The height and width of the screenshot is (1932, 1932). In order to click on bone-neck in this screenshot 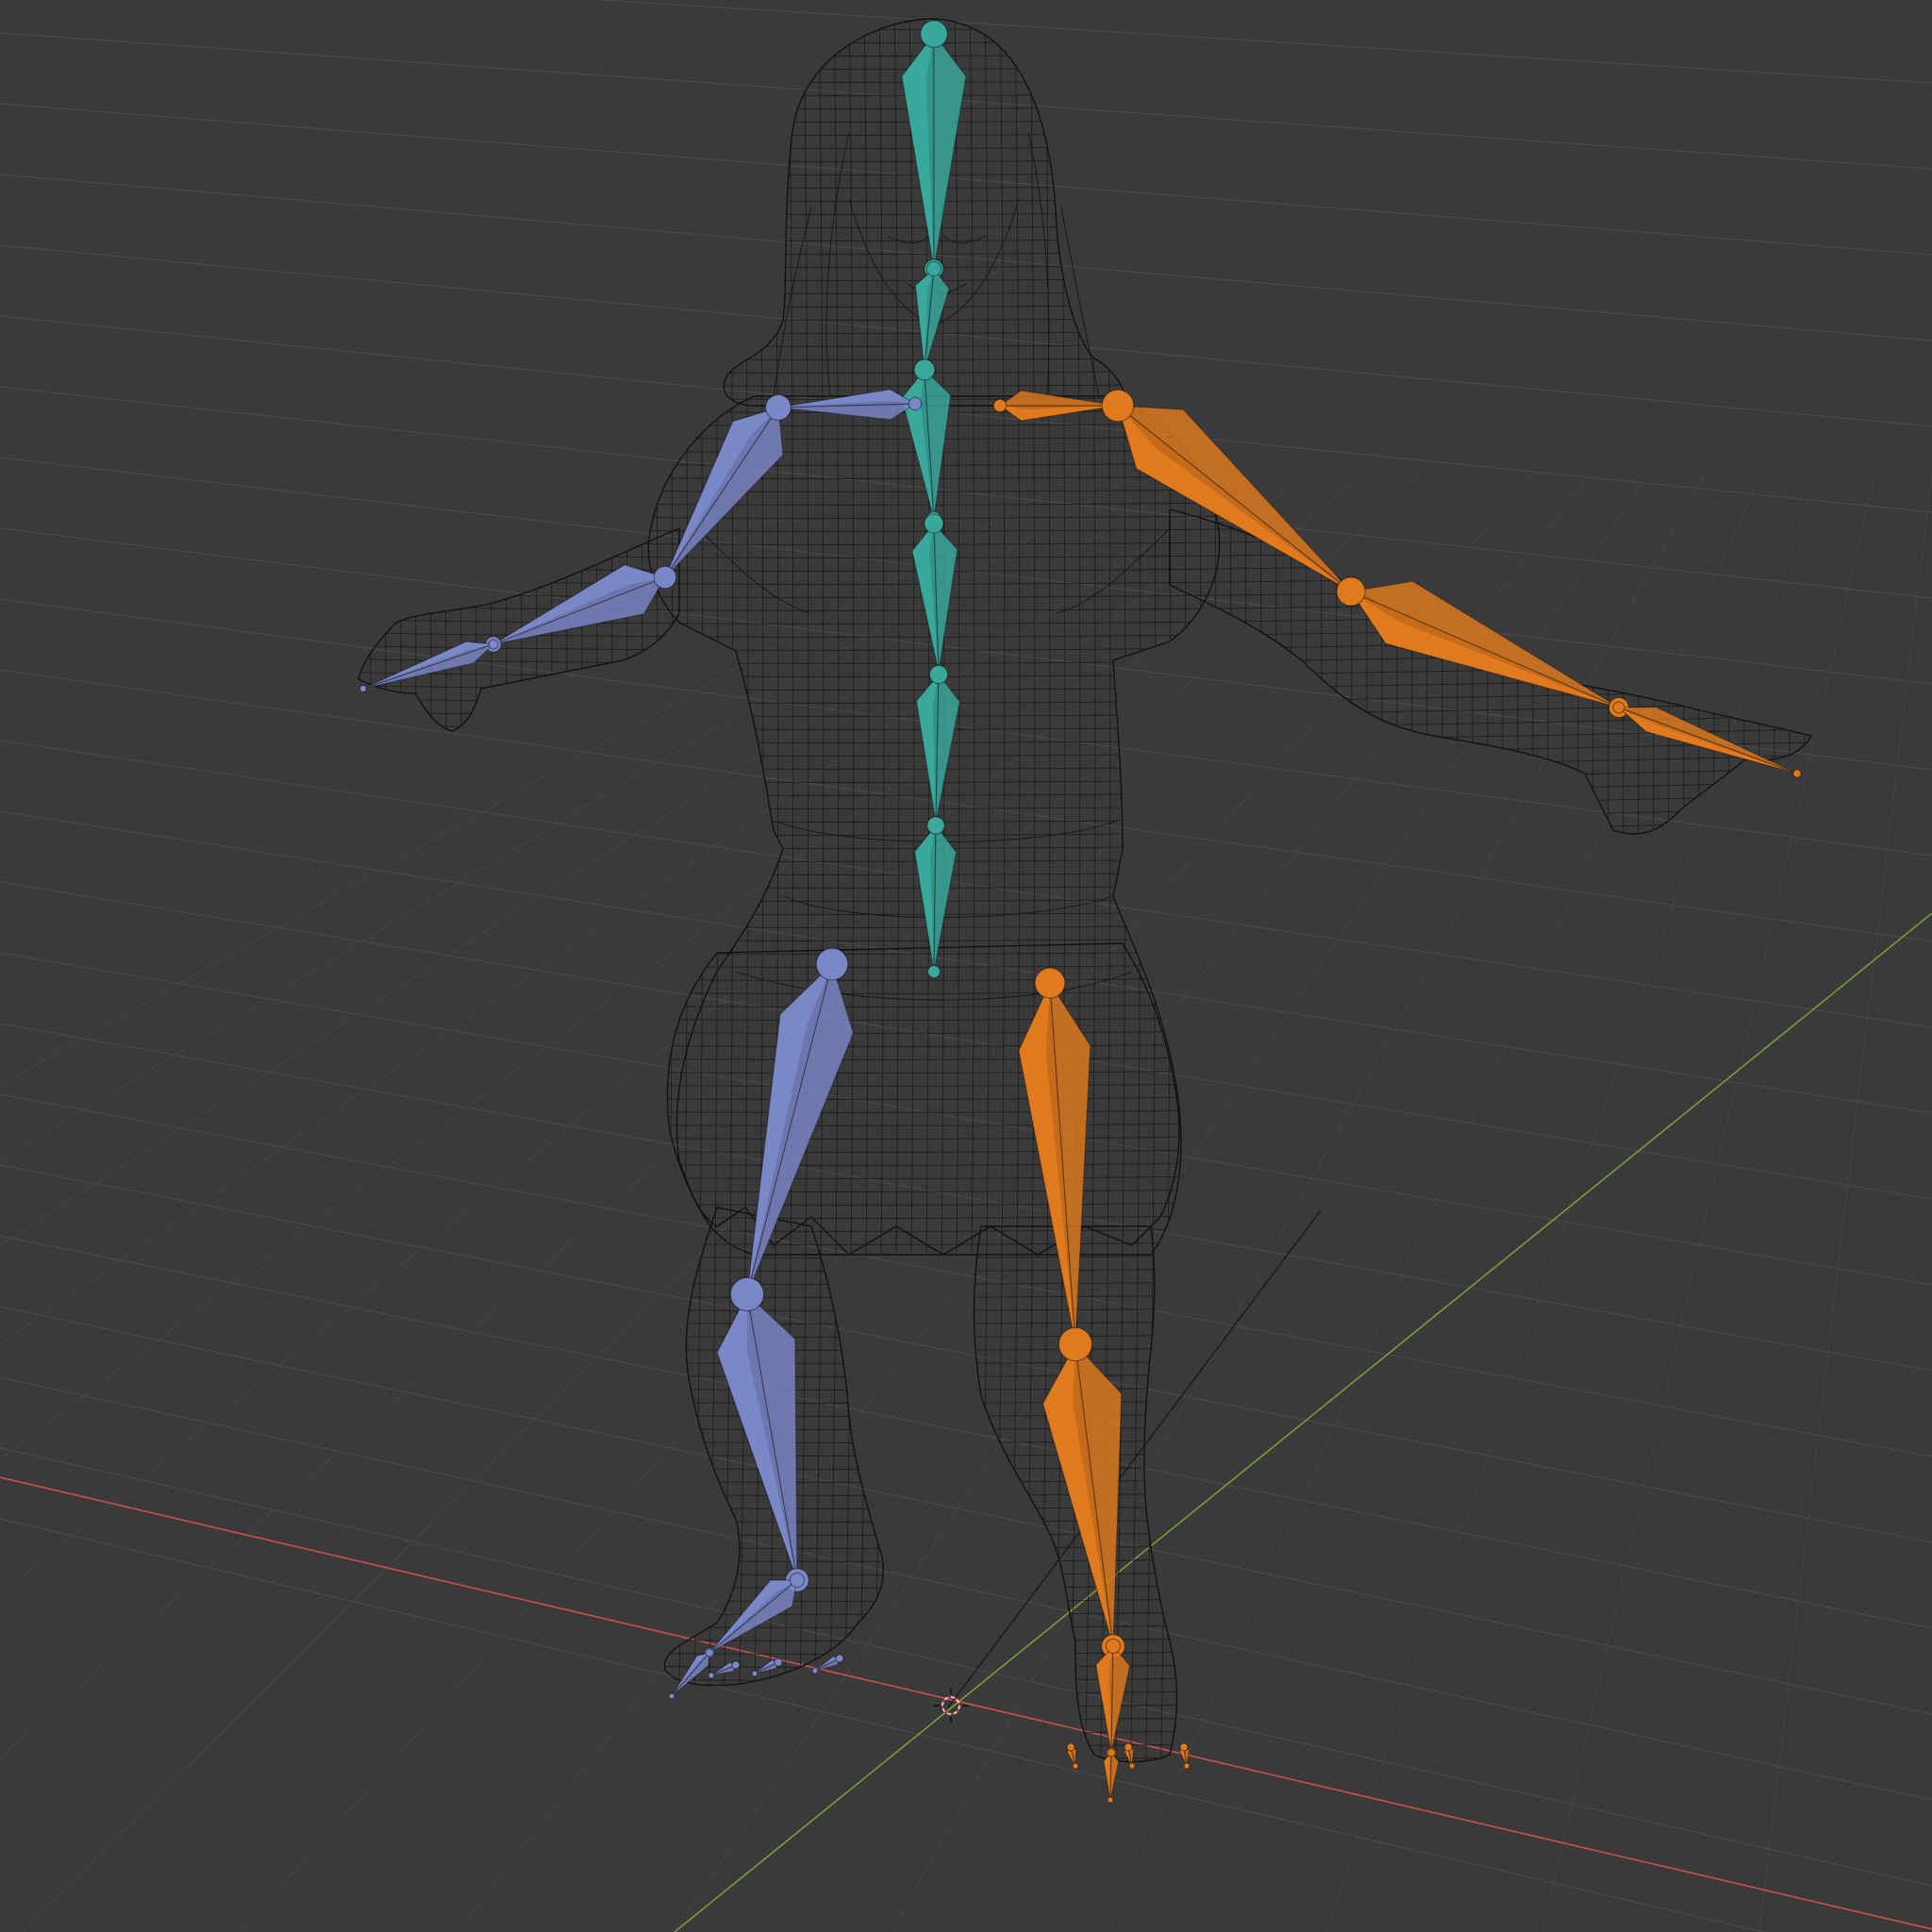, I will do `click(932, 317)`.